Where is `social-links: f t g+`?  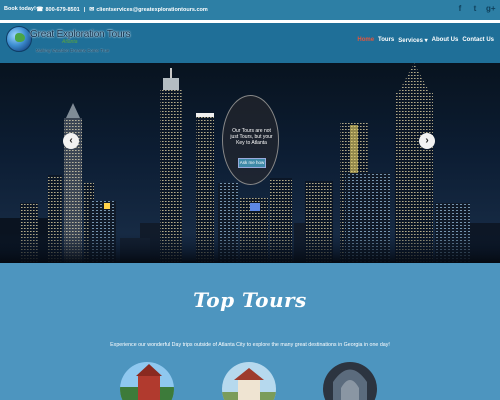
social-links: f t g+ is located at coordinates (476, 8).